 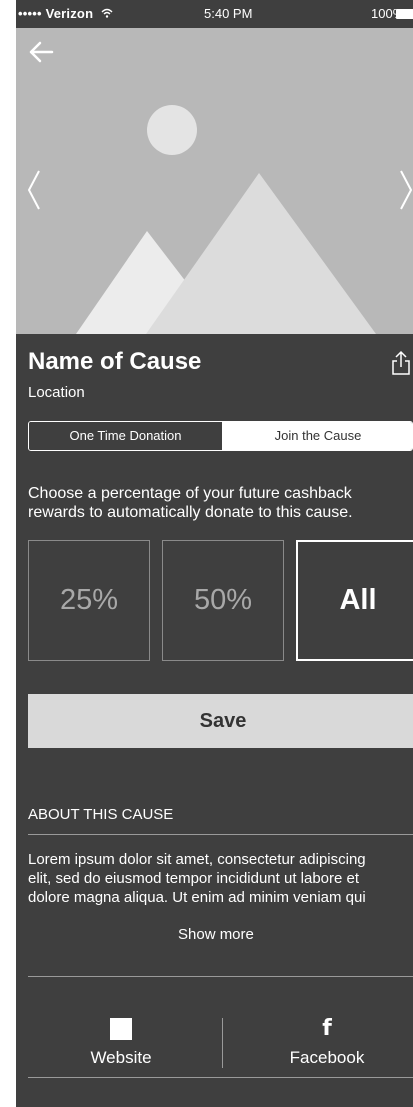 I want to click on website-icon, so click(x=121, y=1029).